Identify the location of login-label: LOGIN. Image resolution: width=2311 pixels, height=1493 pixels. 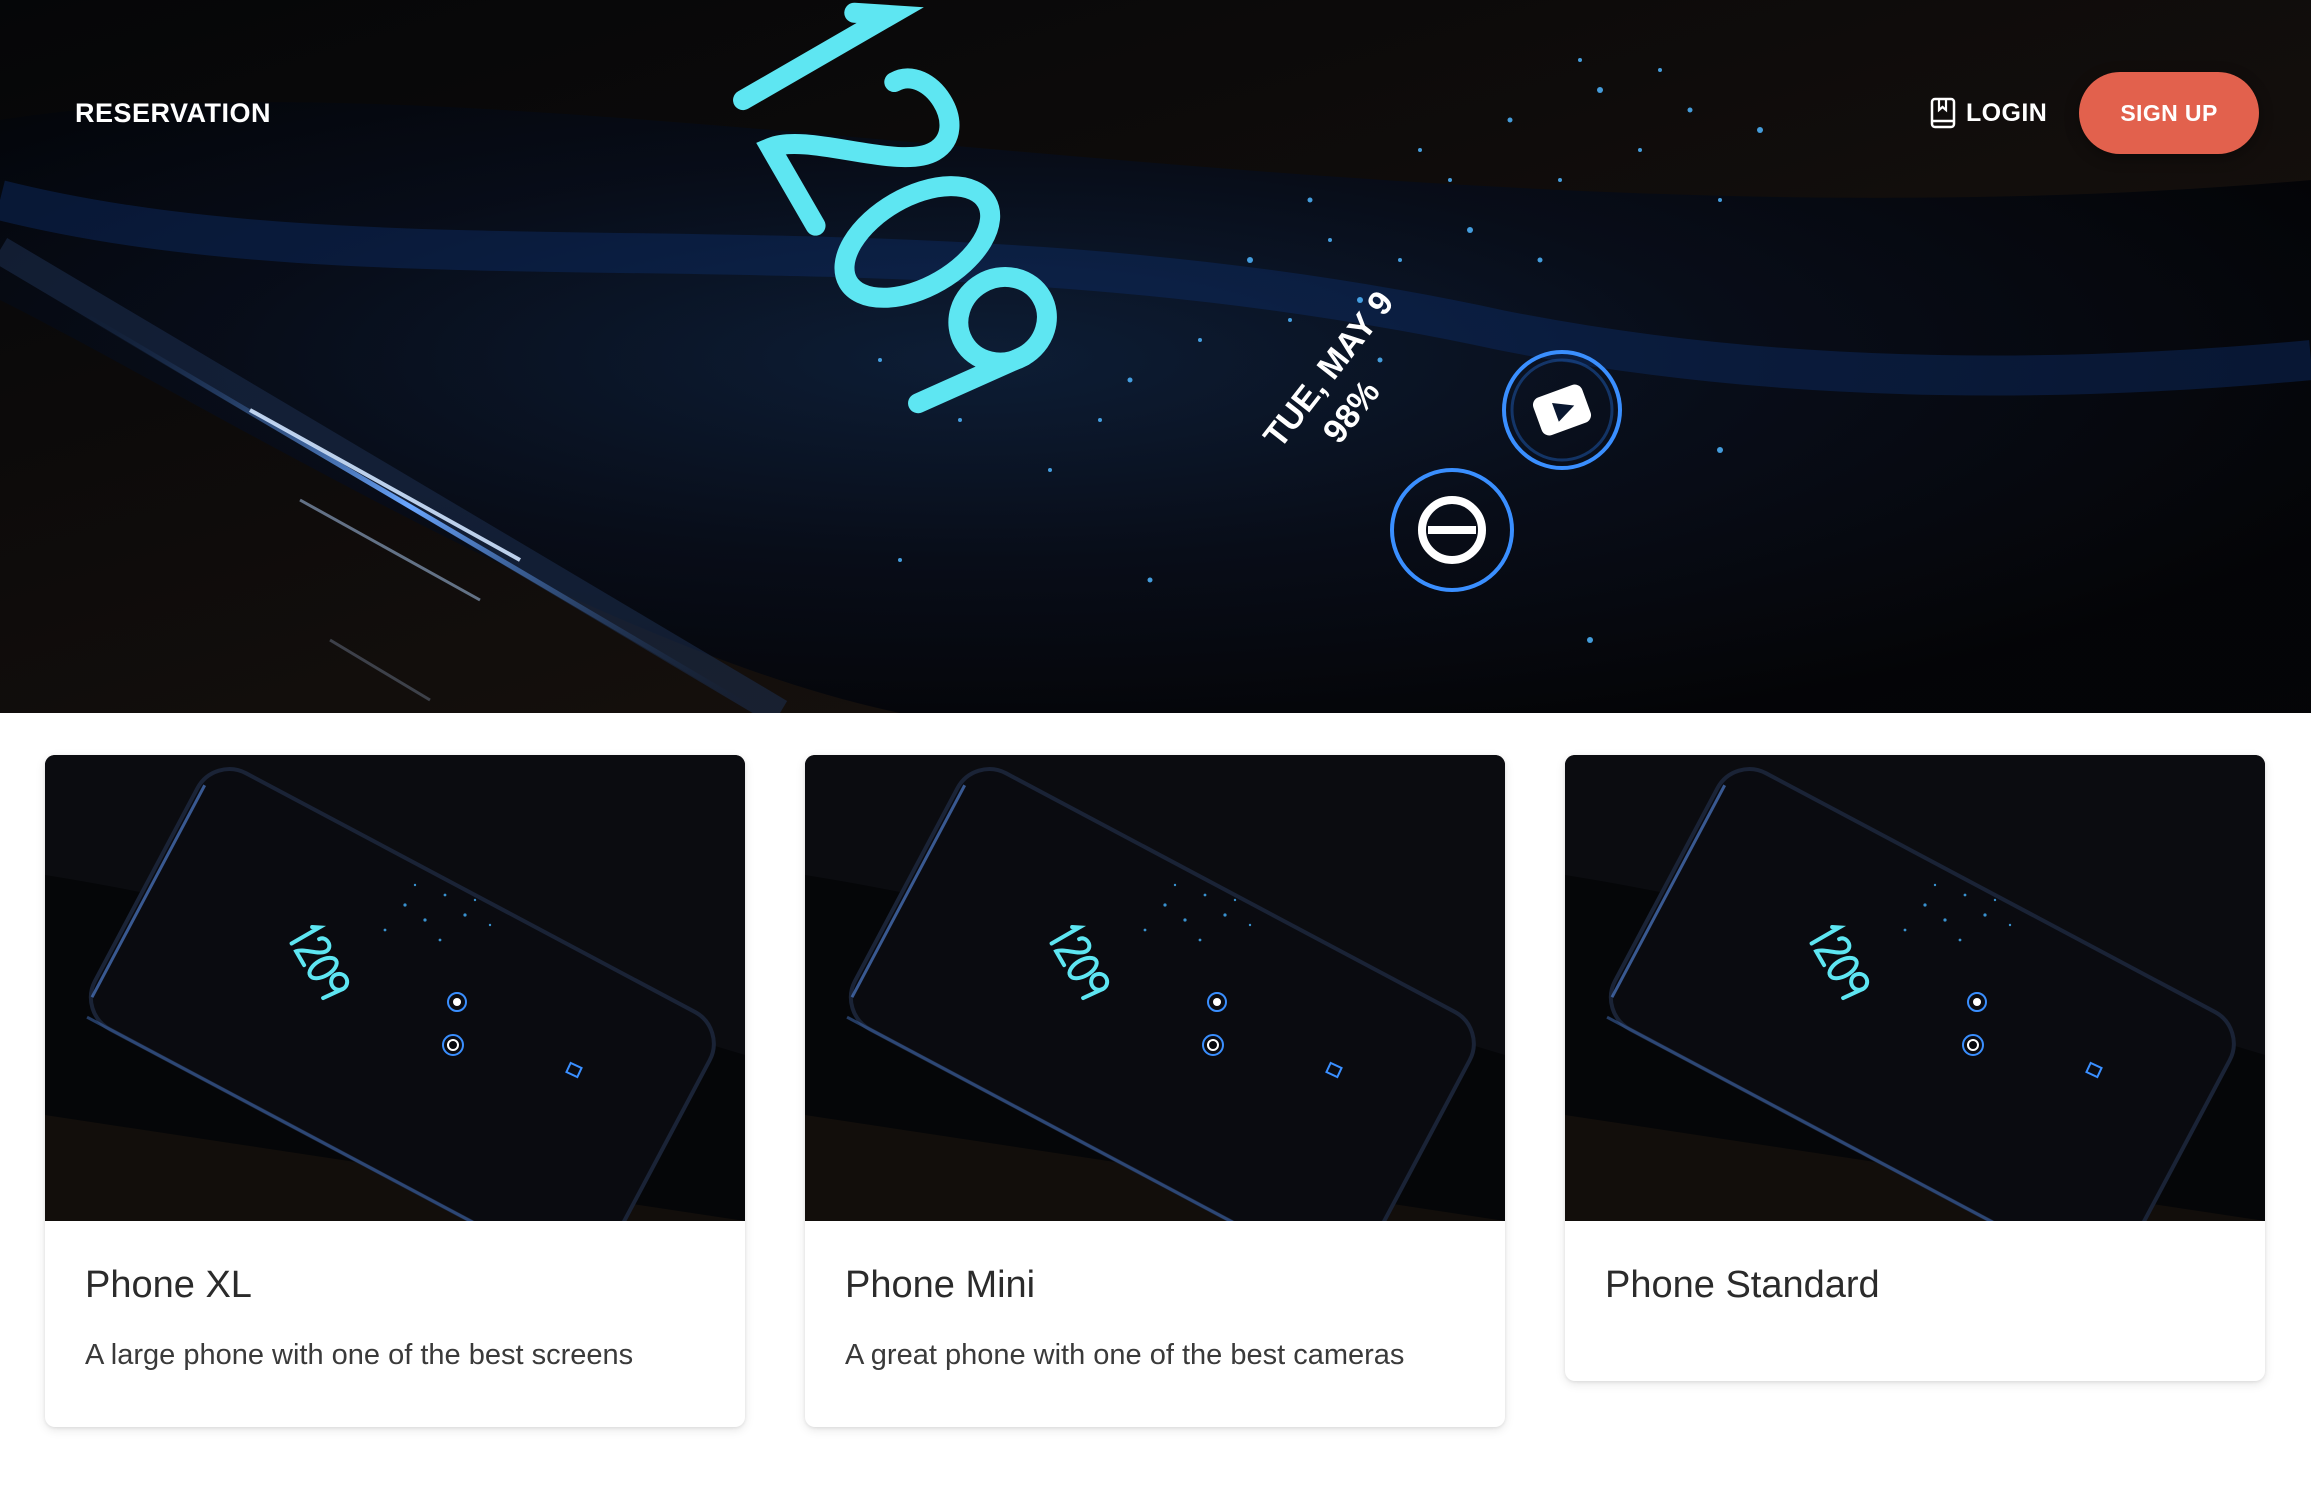
(2007, 112).